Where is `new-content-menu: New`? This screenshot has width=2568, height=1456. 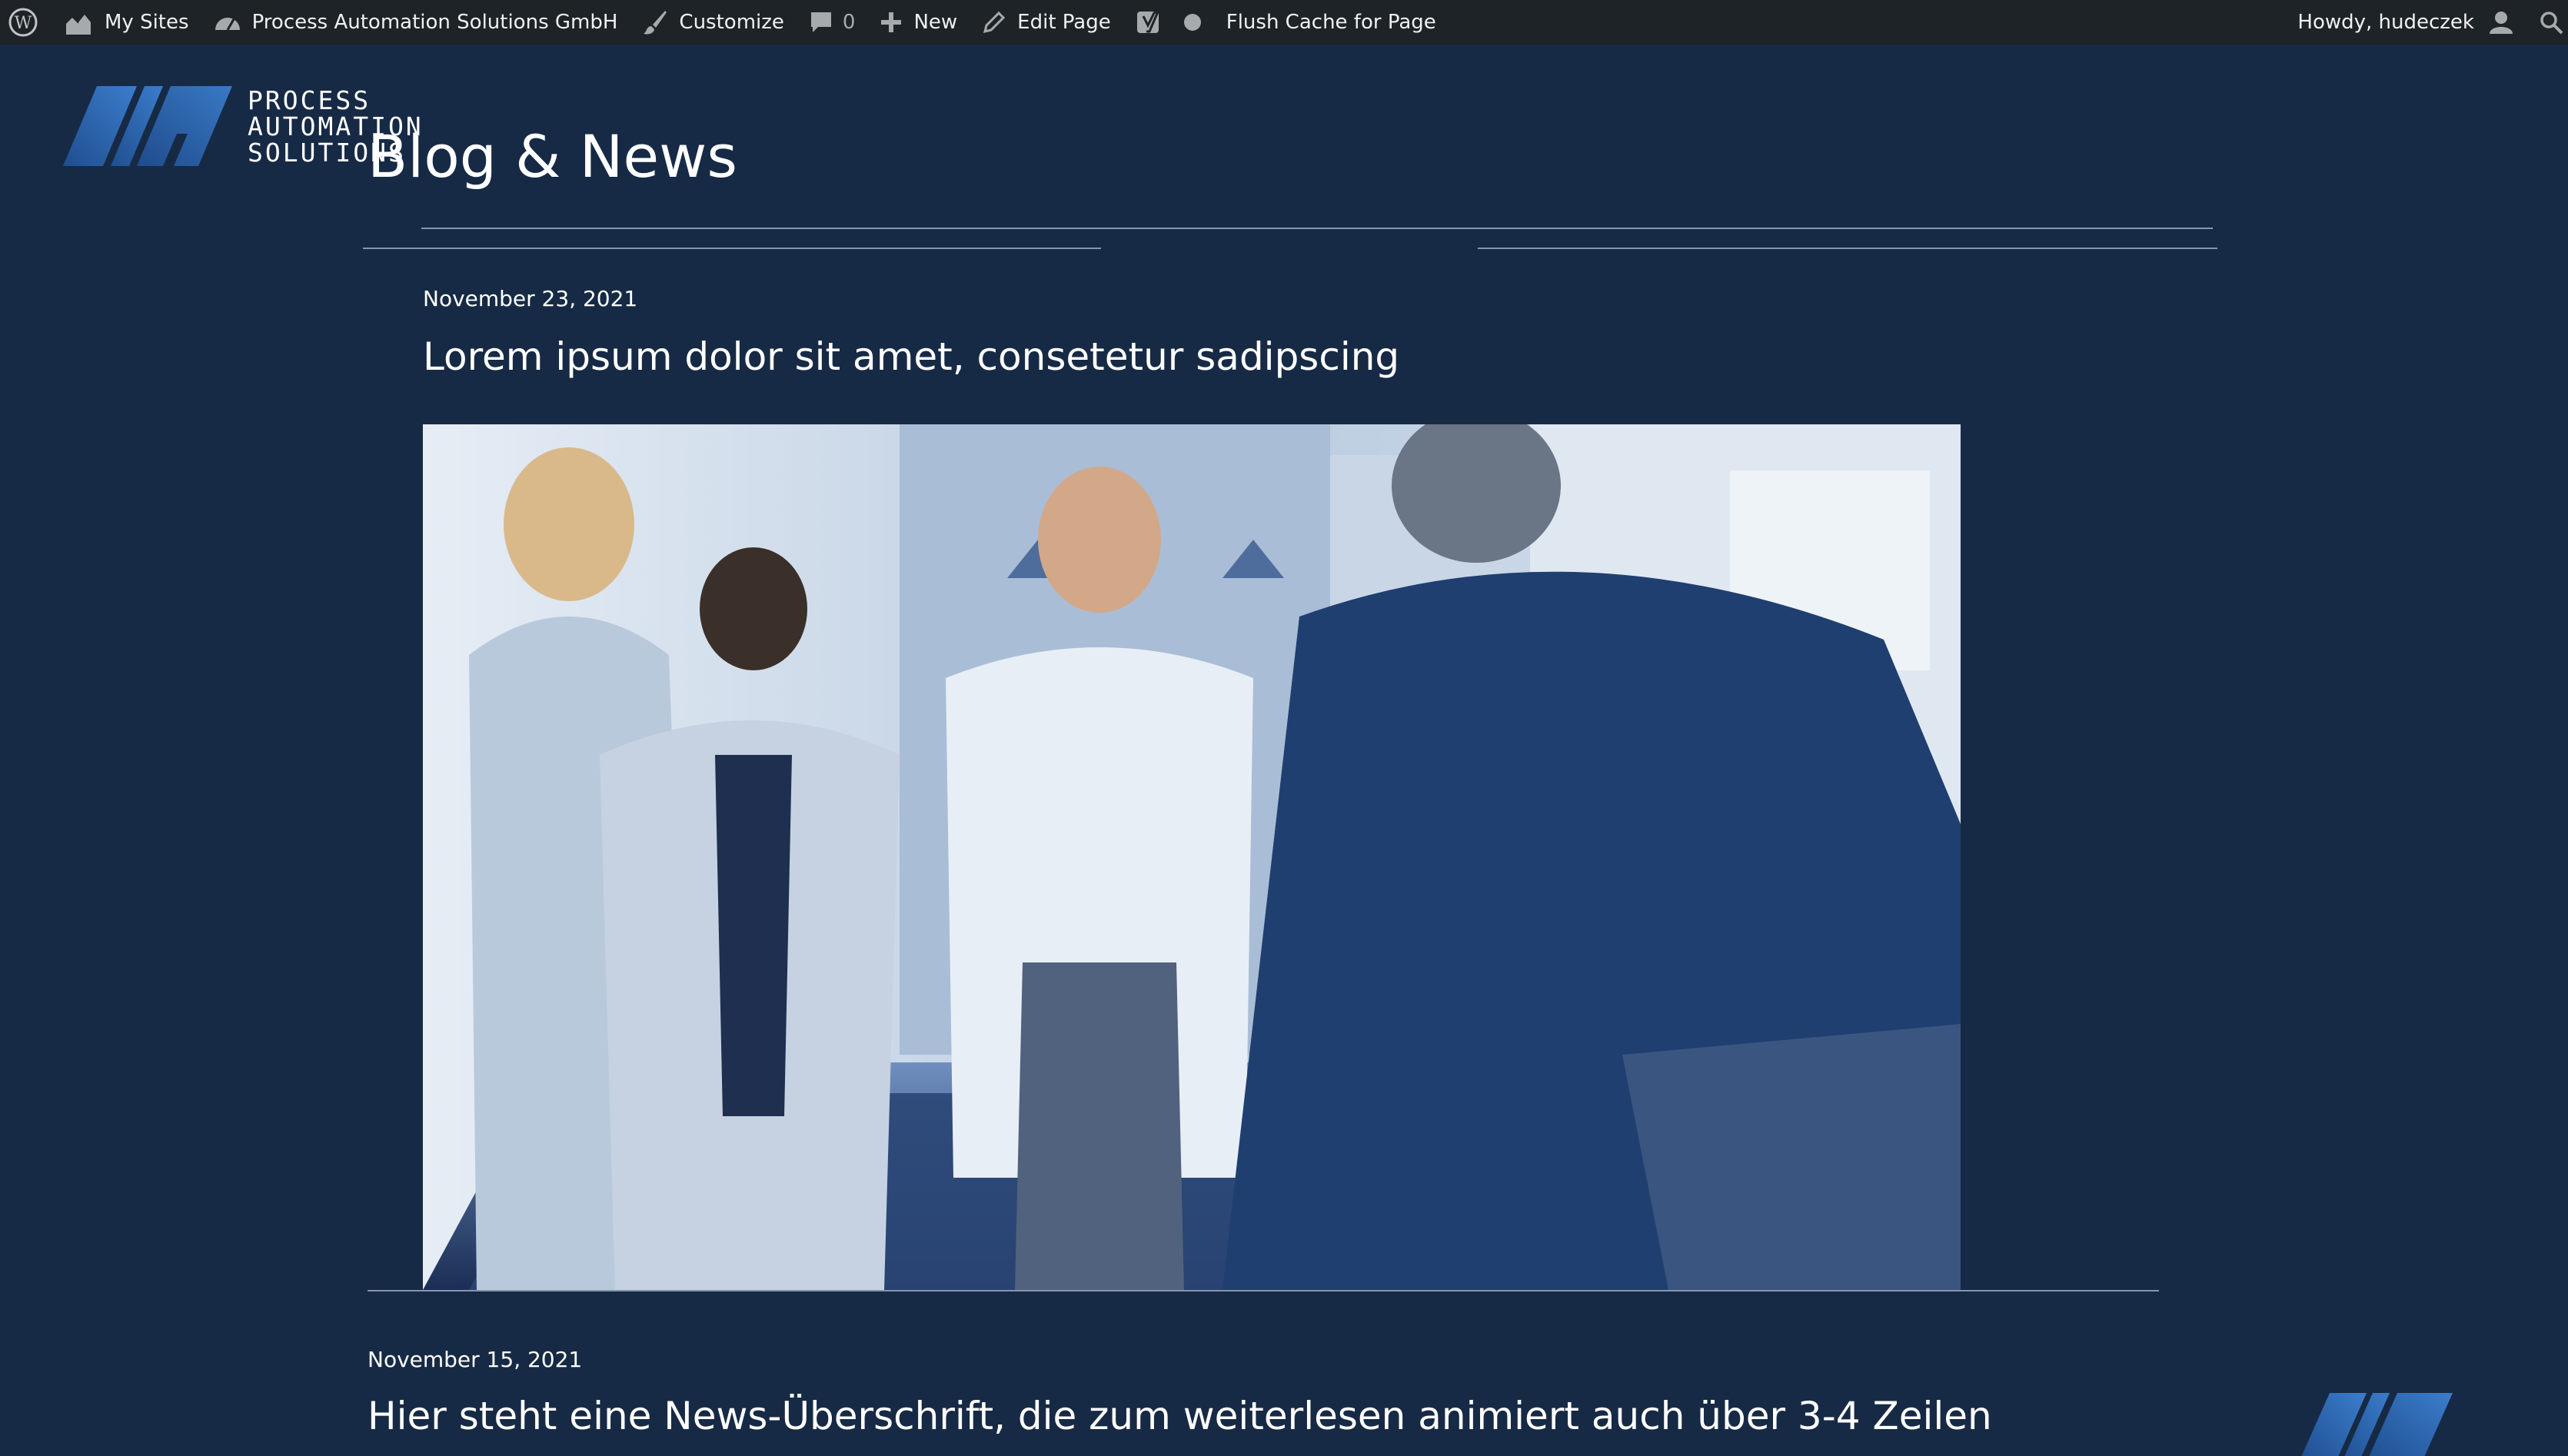 new-content-menu: New is located at coordinates (918, 22).